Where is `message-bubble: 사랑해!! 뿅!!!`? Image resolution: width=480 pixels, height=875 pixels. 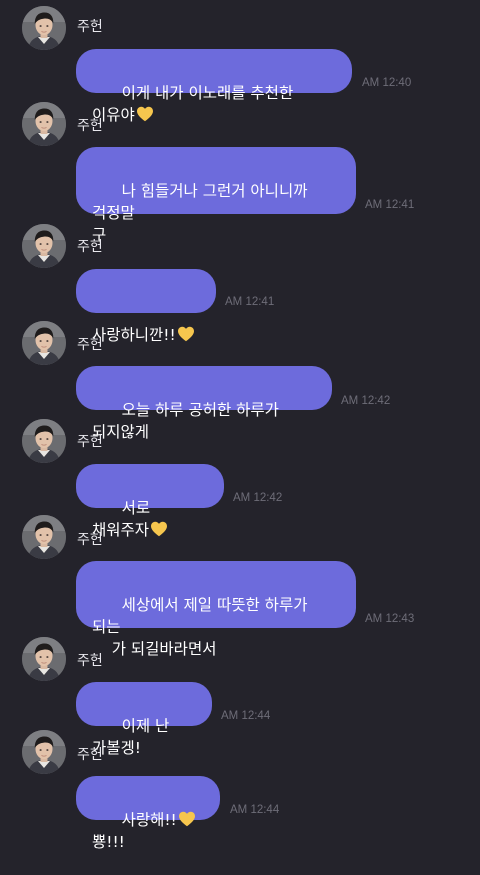 message-bubble: 사랑해!! 뿅!!! is located at coordinates (148, 813).